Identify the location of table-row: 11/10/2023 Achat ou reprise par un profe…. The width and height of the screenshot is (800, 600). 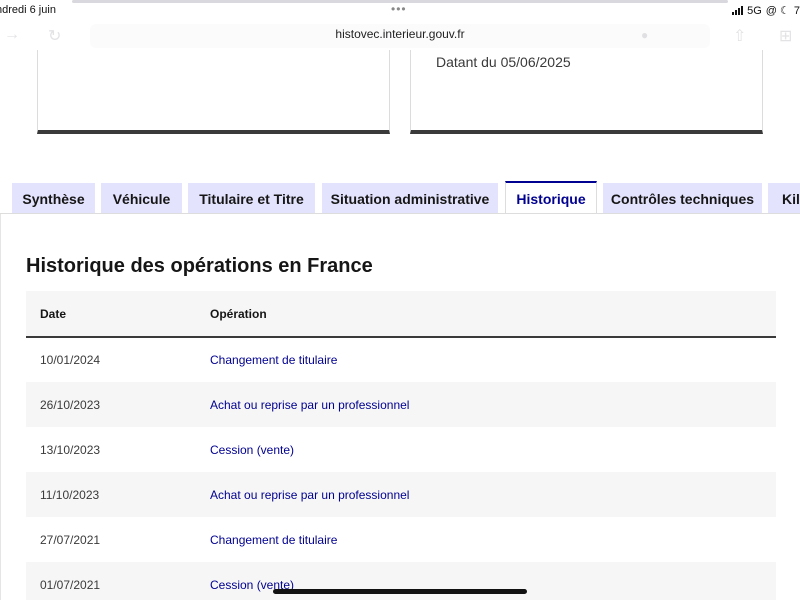
(401, 494).